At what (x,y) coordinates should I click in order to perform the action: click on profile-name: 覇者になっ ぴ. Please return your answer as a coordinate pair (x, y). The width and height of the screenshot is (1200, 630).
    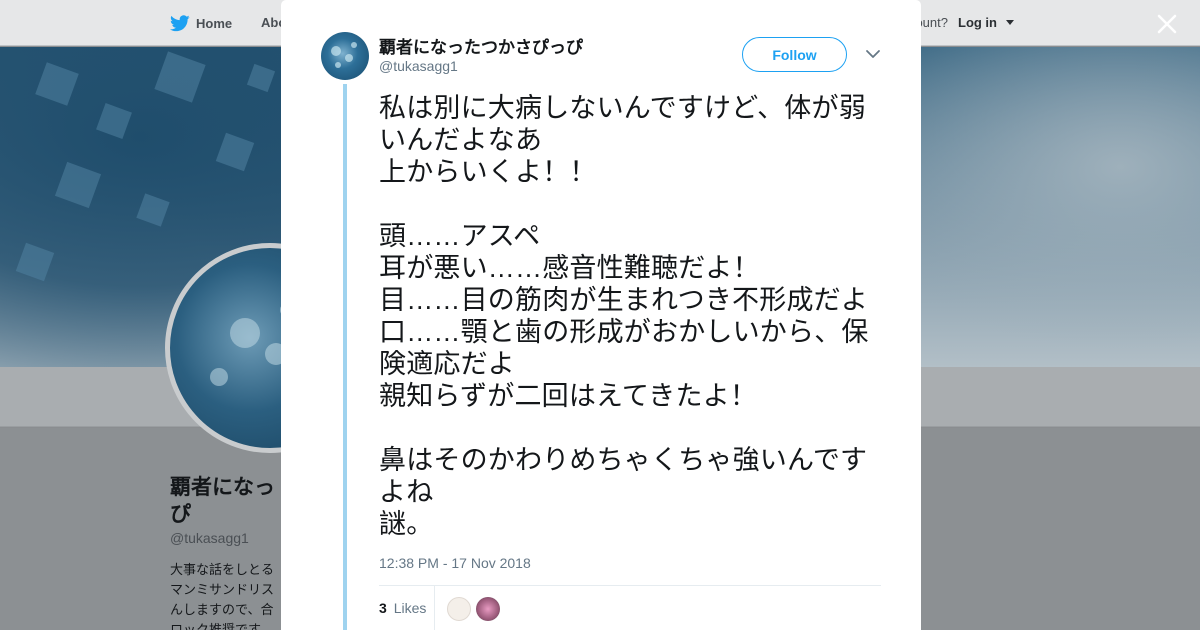
    Looking at the image, I should click on (222, 501).